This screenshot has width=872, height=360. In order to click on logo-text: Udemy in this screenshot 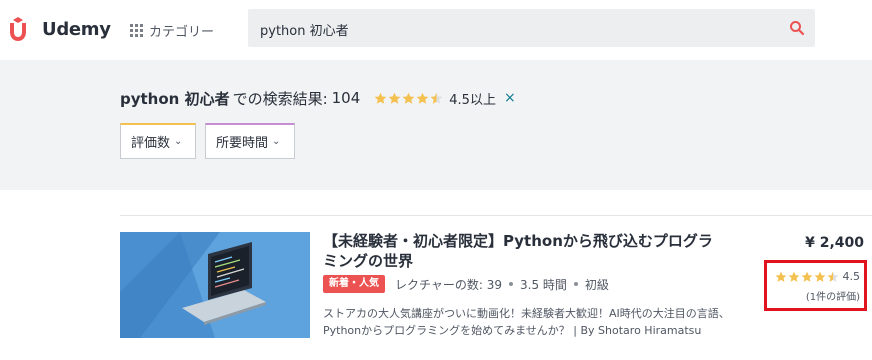, I will do `click(76, 29)`.